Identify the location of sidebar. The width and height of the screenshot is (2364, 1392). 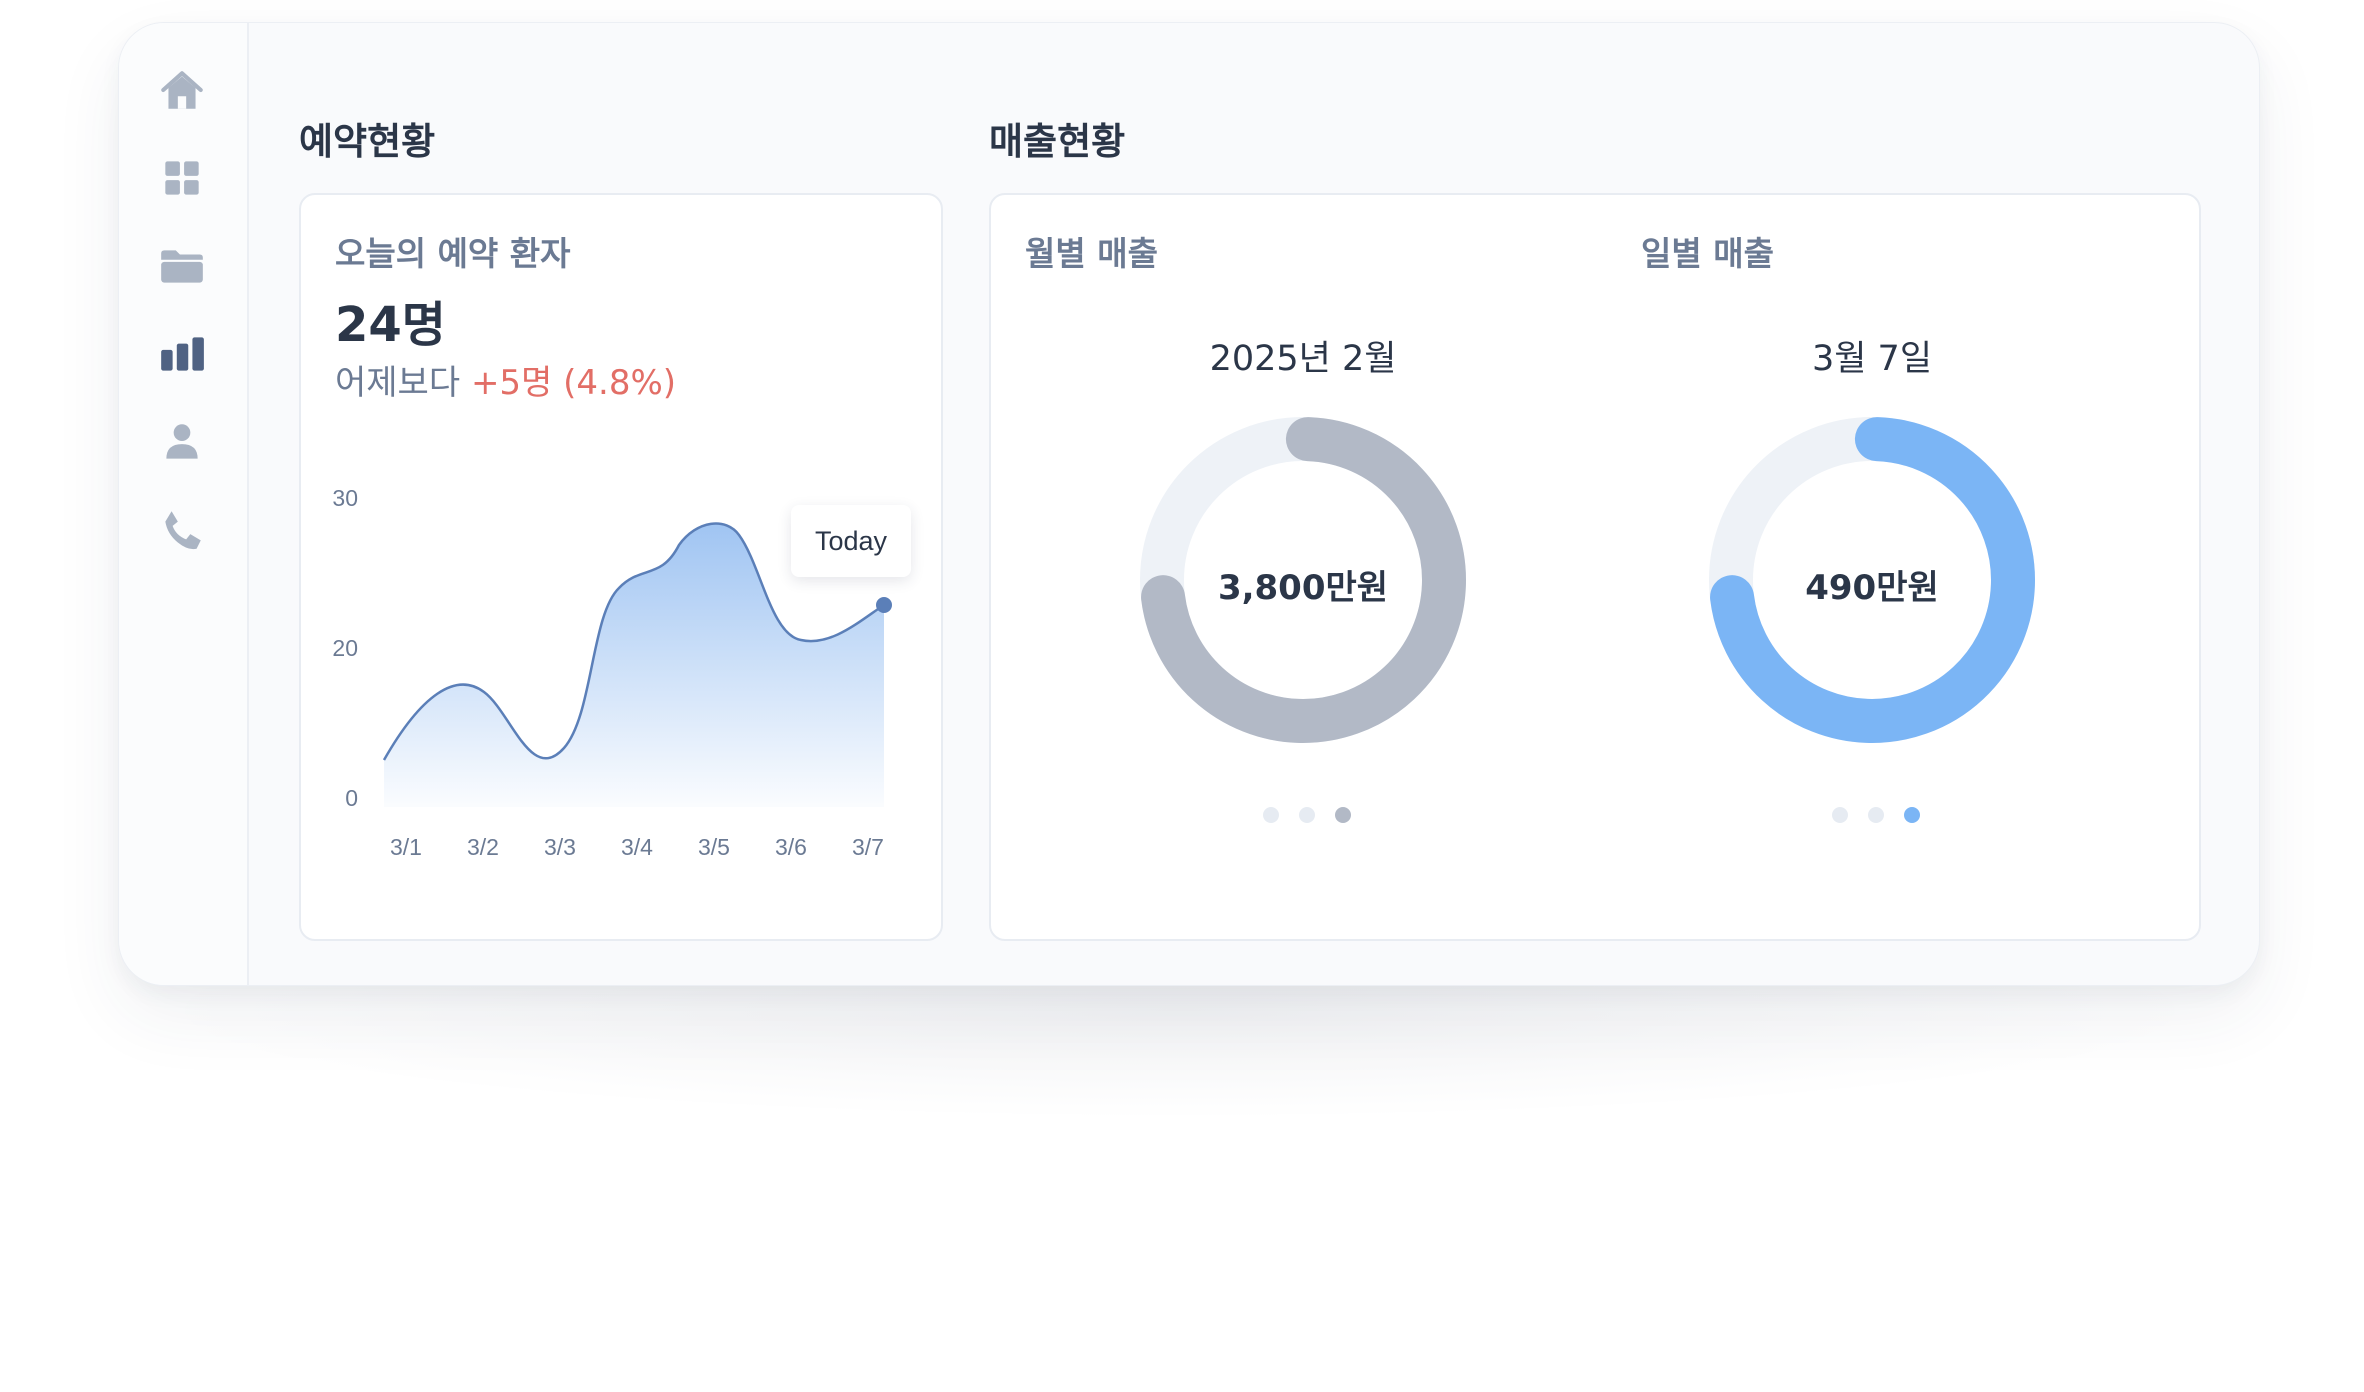
(184, 504).